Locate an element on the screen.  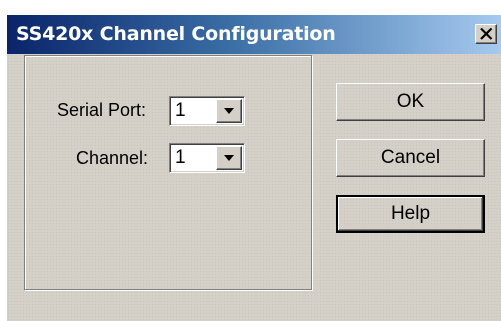
serial-port-value: 1 is located at coordinates (180, 110).